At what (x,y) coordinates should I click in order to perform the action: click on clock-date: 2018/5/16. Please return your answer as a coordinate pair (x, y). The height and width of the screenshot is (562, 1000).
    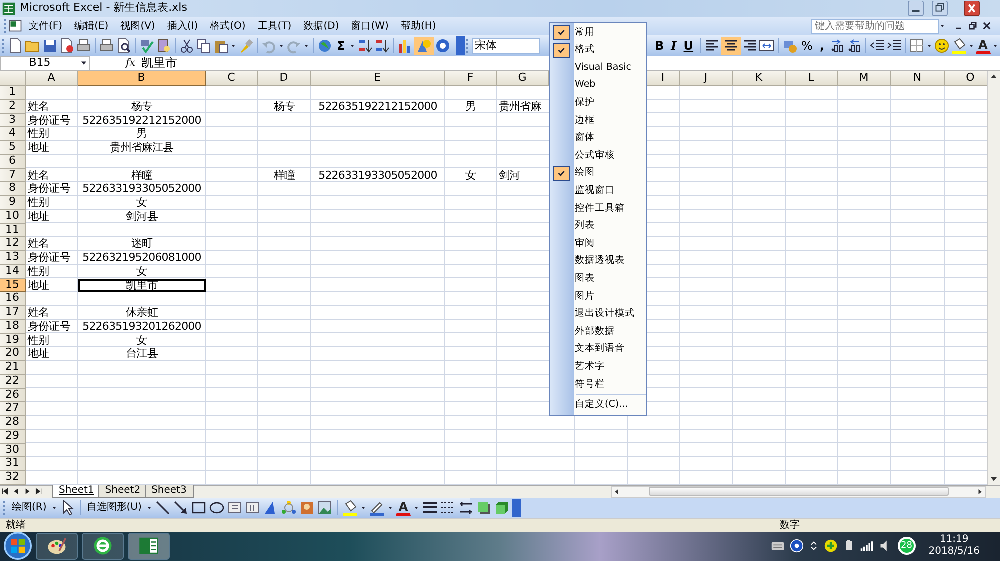
    Looking at the image, I should click on (954, 552).